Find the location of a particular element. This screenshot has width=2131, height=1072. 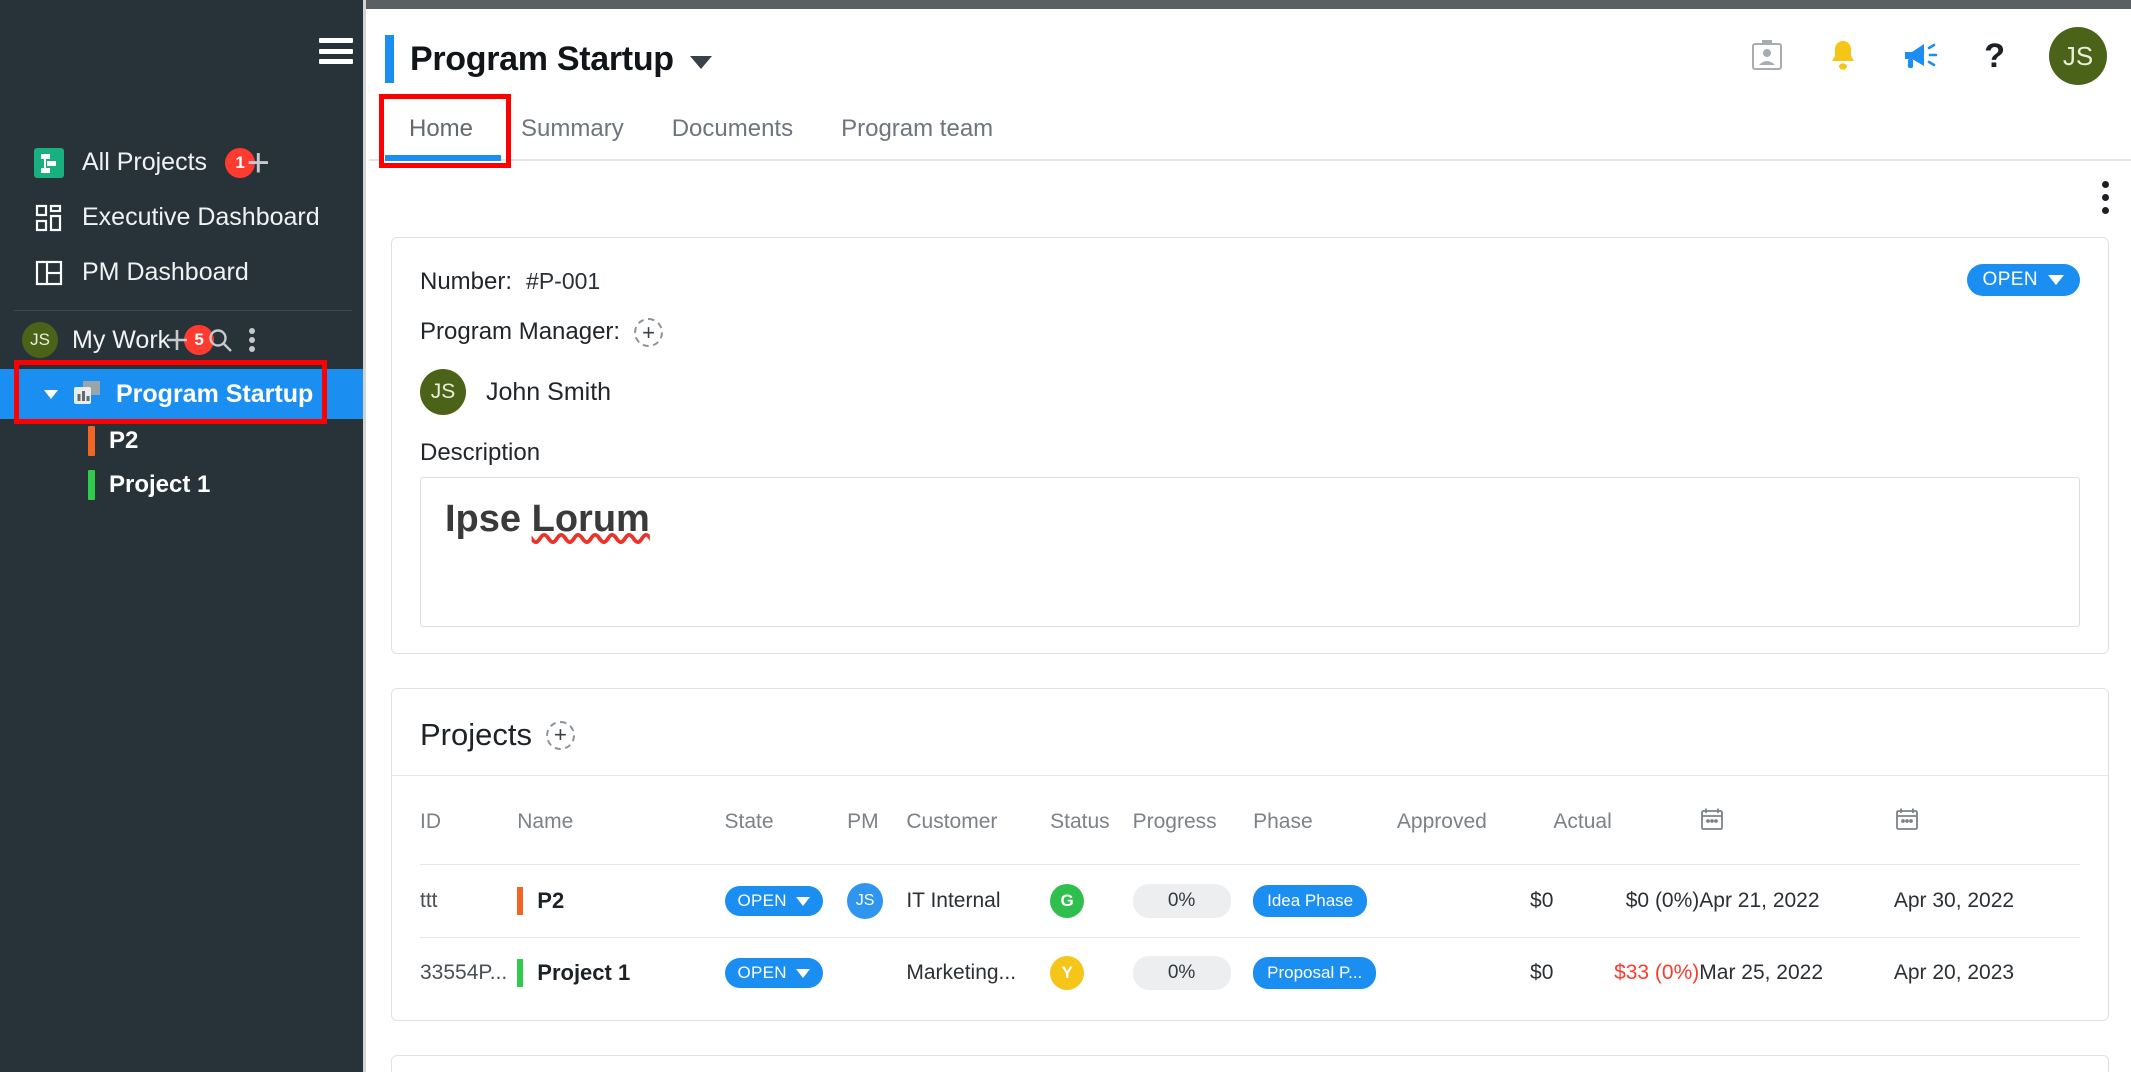

add-person-icon: + is located at coordinates (649, 332).